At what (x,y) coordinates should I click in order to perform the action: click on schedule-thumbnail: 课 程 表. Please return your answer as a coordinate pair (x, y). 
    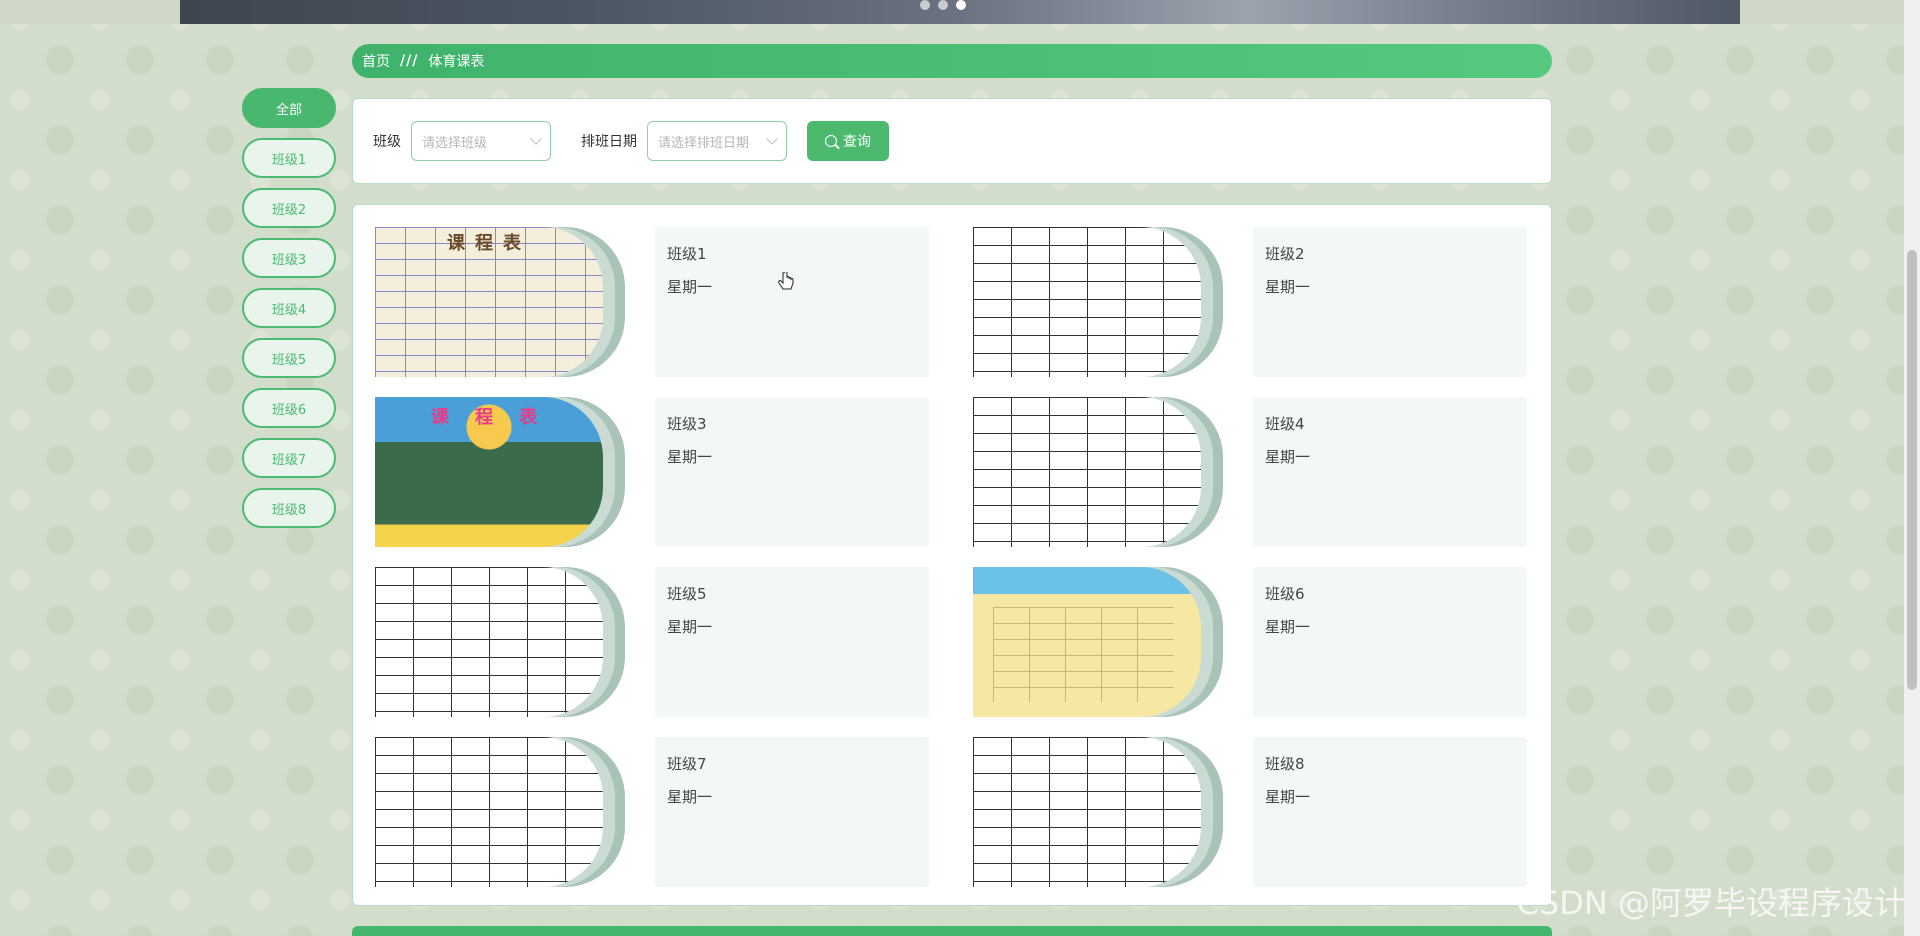
    Looking at the image, I should click on (500, 472).